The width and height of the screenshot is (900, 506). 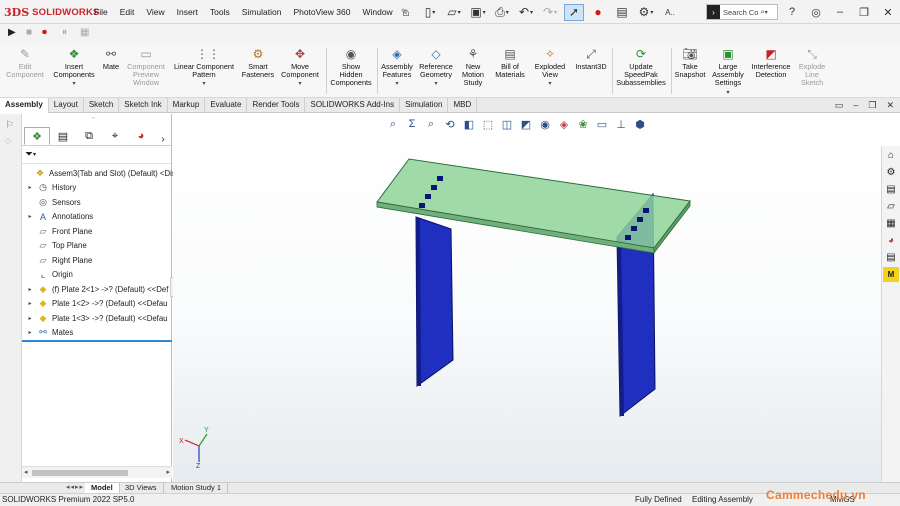 What do you see at coordinates (430, 12) in the screenshot?
I see `new-file-icon: ▯ ▾` at bounding box center [430, 12].